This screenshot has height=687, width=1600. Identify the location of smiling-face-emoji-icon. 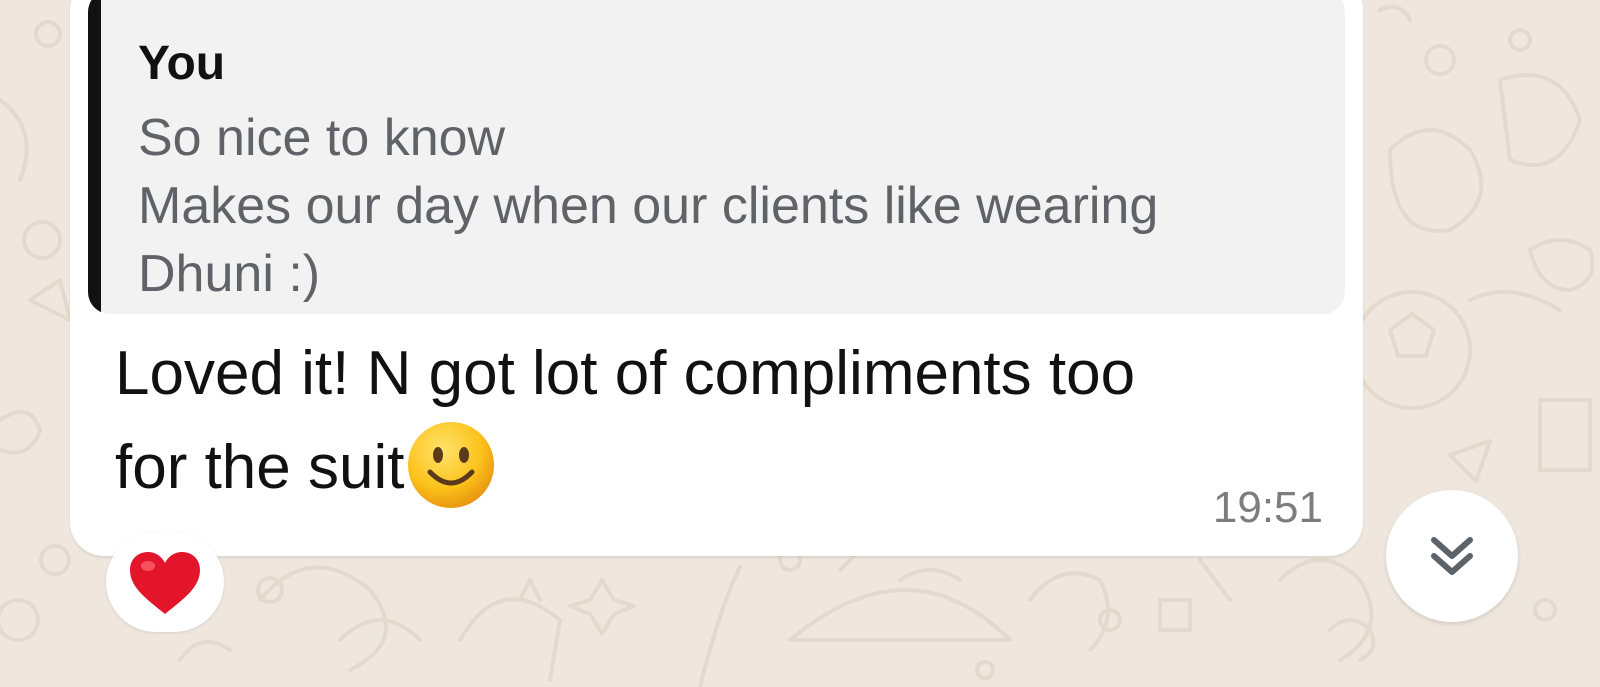
(451, 465).